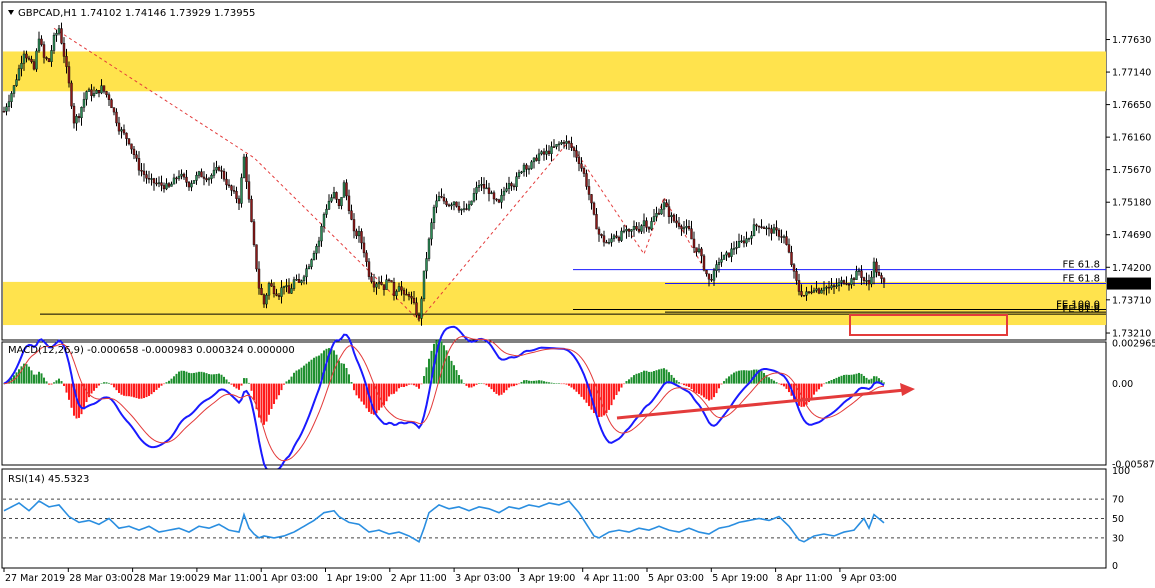  What do you see at coordinates (740, 578) in the screenshot?
I see `time-axis-label: 5 Apr 19:00` at bounding box center [740, 578].